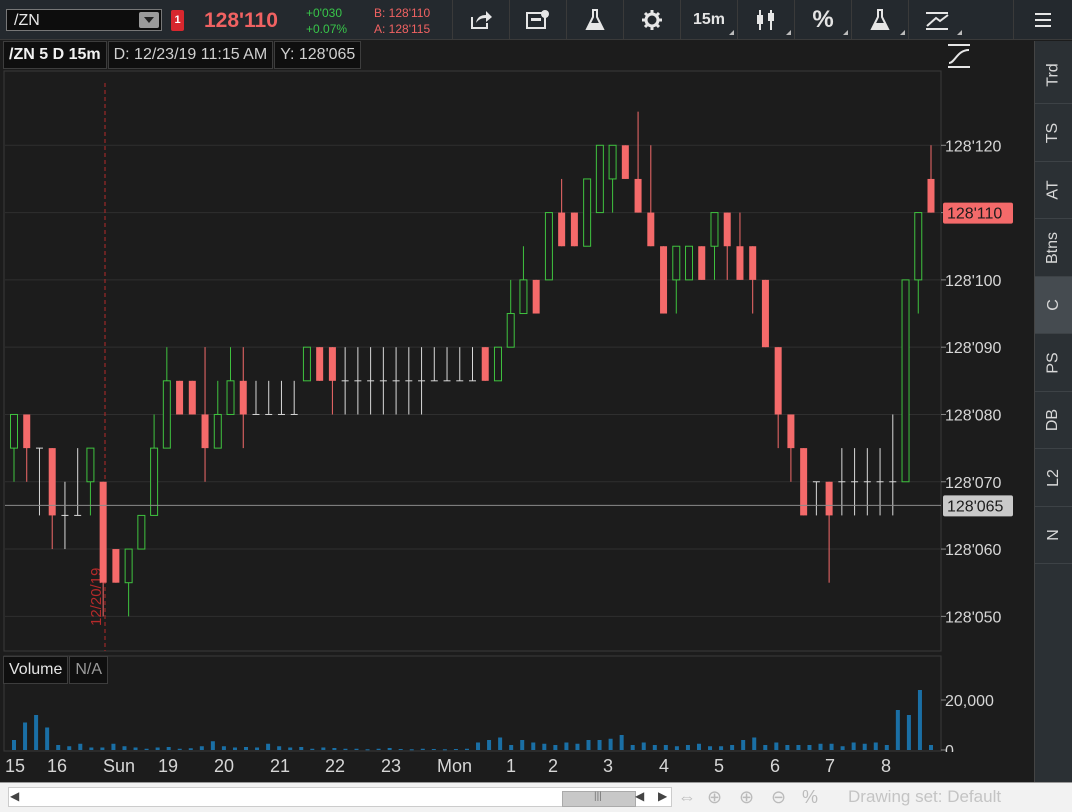  What do you see at coordinates (687, 797) in the screenshot?
I see `pan-icon: ⇔` at bounding box center [687, 797].